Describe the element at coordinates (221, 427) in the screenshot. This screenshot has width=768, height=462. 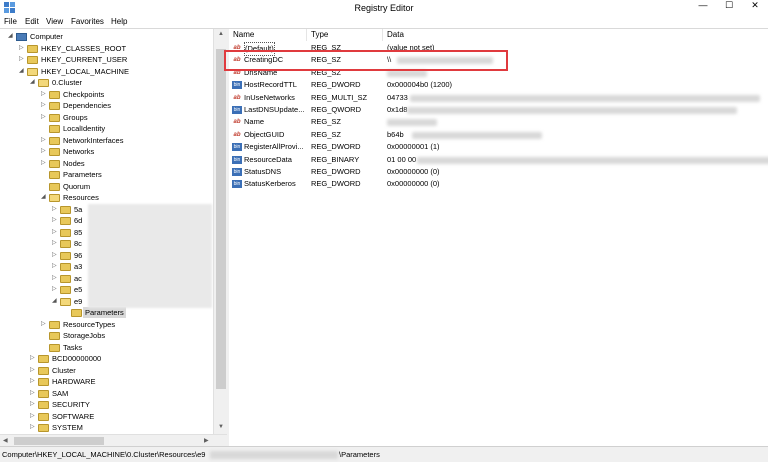
I see `scroll-down-icon: ▼` at that location.